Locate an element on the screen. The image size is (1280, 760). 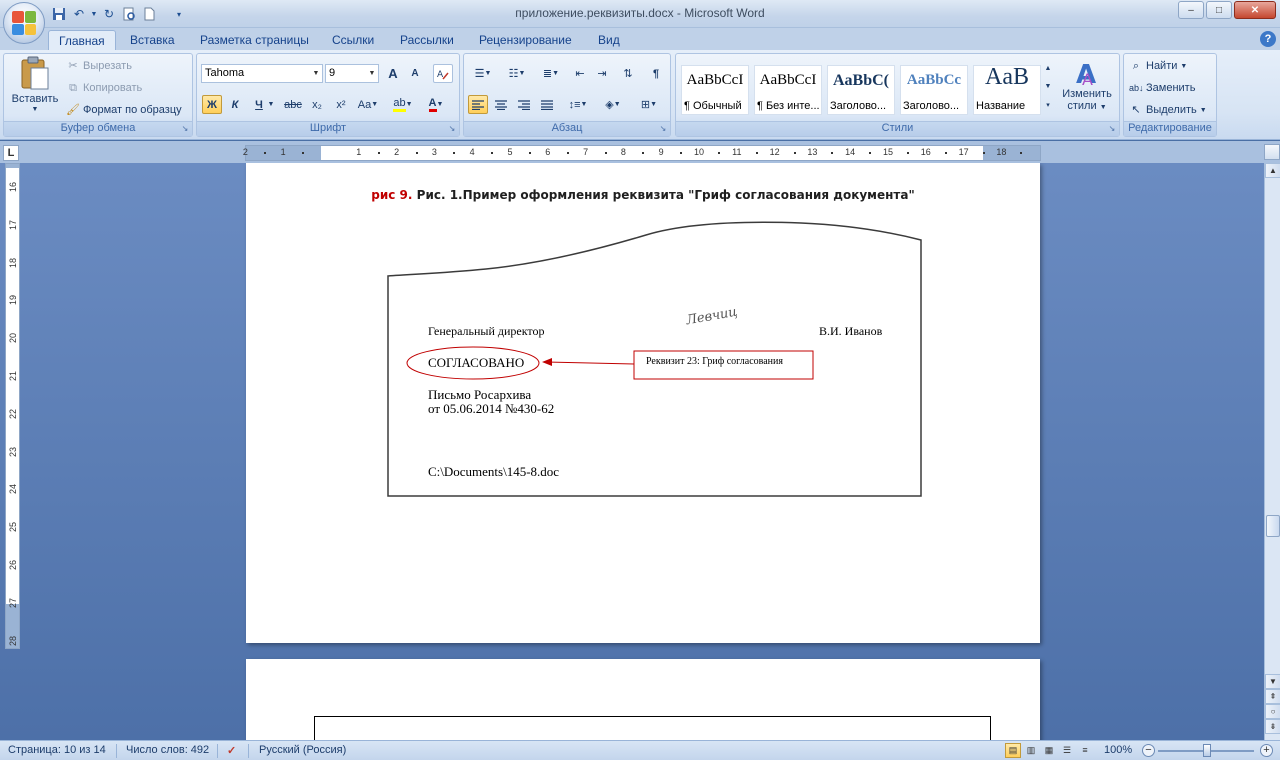
change-styles-button: A A Изменить стили ▼ is located at coordinates (1087, 85).